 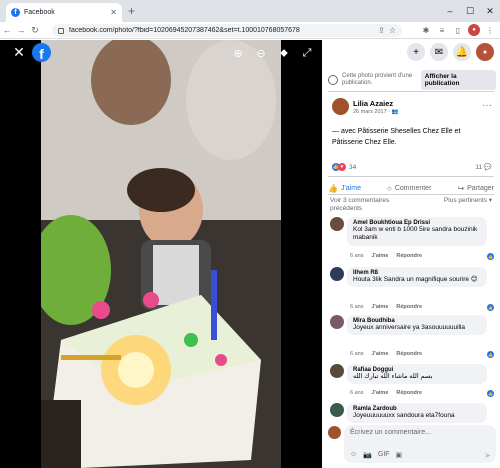 I want to click on divider, so click(x=411, y=176).